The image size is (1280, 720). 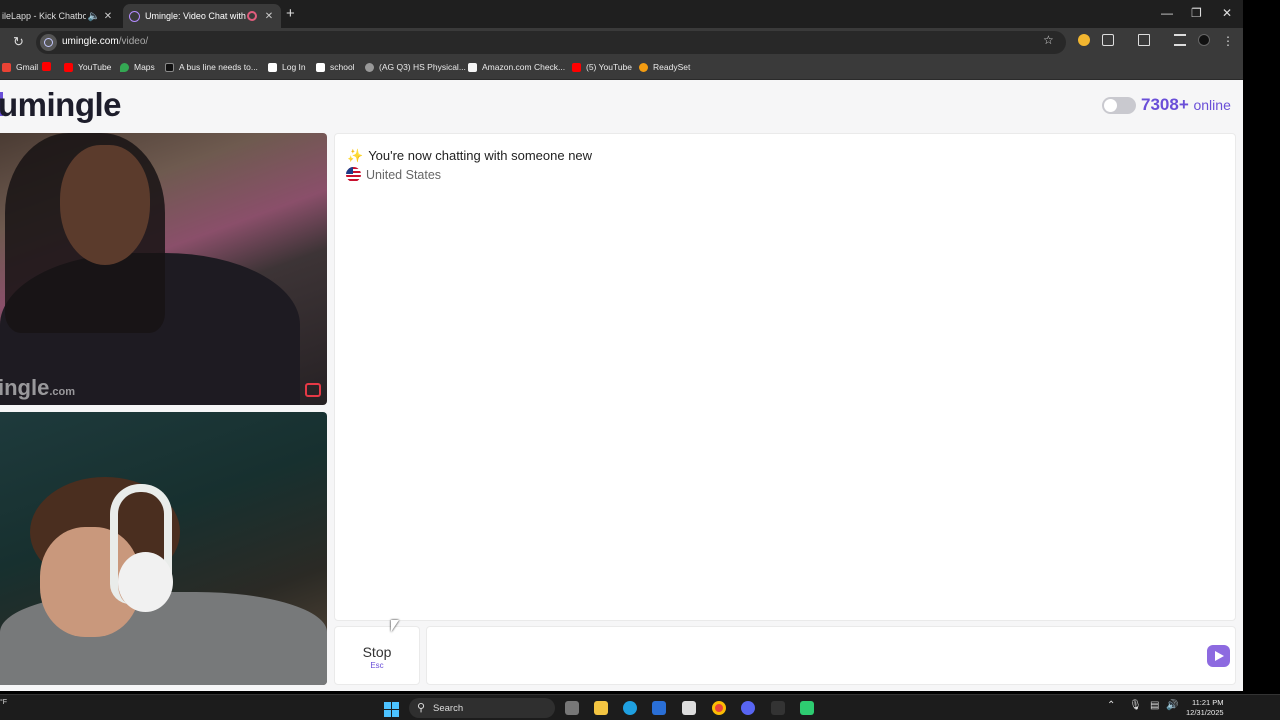 I want to click on bookmark-youtube-icon-only, so click(x=49, y=66).